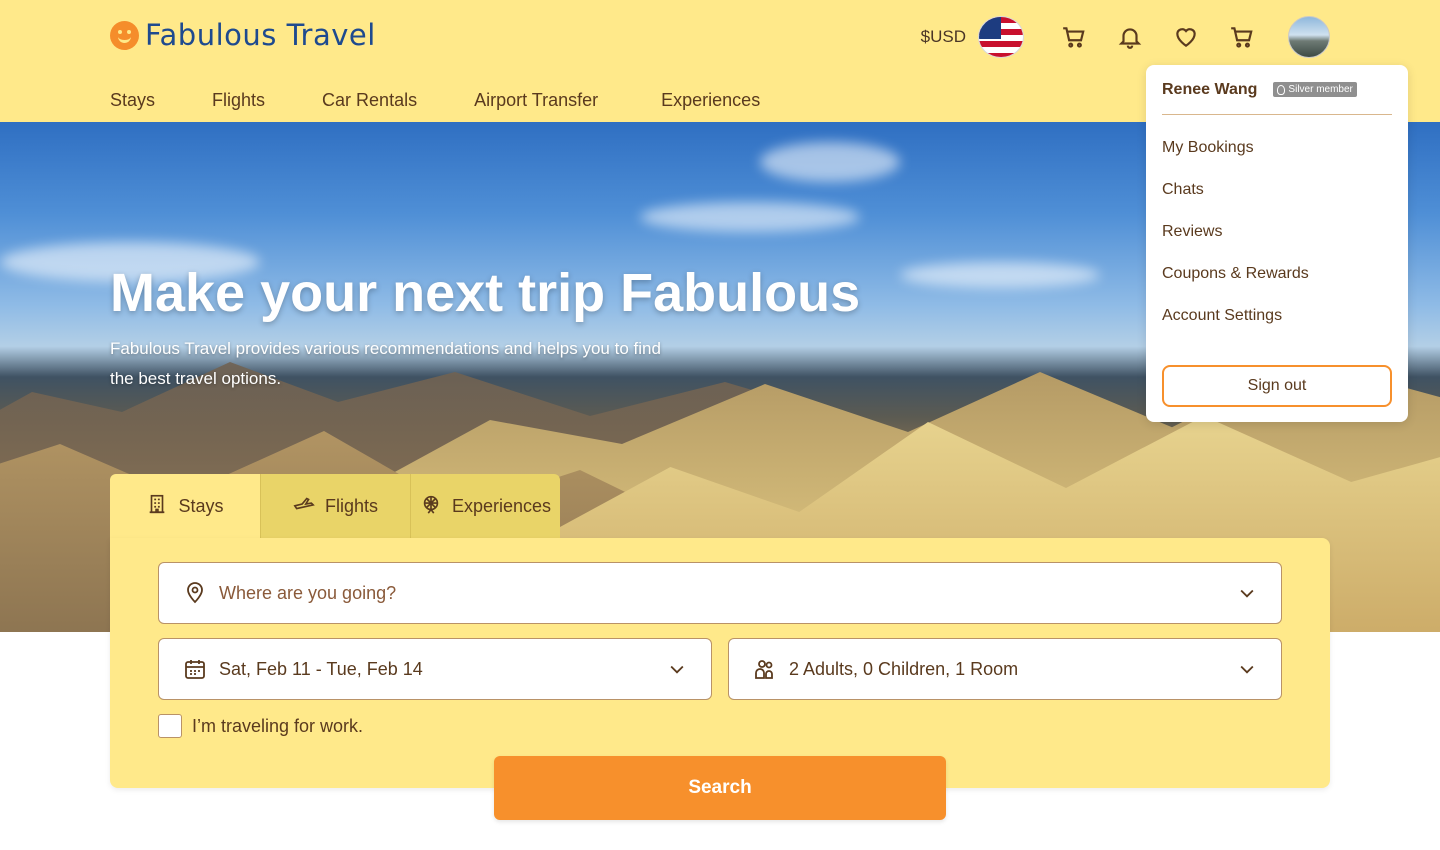 The image size is (1440, 850). I want to click on ferris-wheel-icon, so click(431, 506).